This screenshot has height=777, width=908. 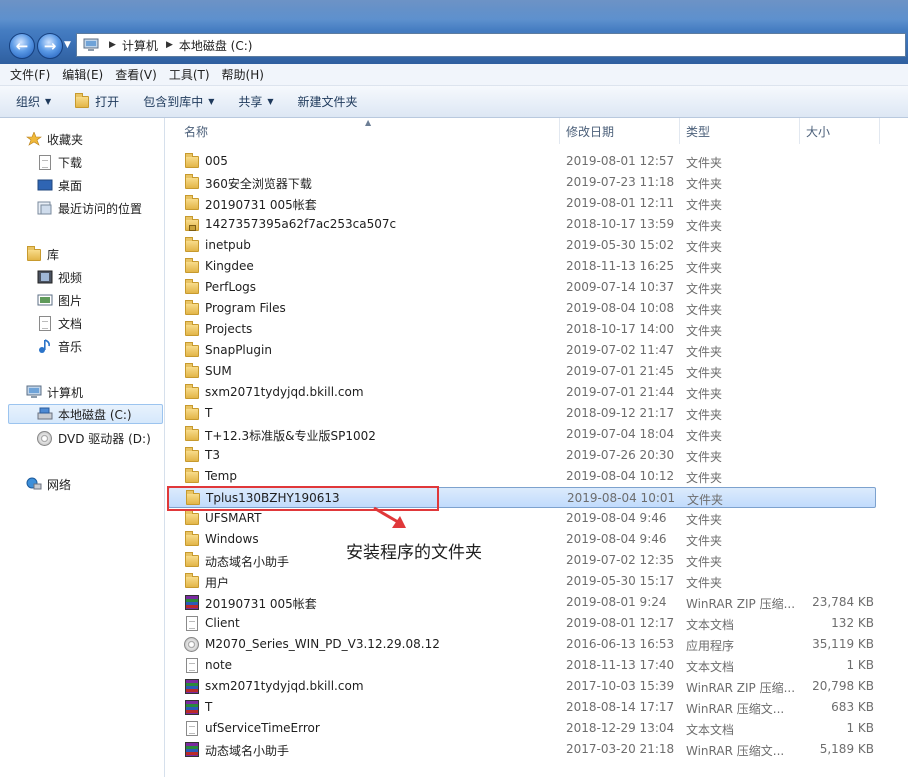 I want to click on column-header-type: 类型, so click(x=741, y=131).